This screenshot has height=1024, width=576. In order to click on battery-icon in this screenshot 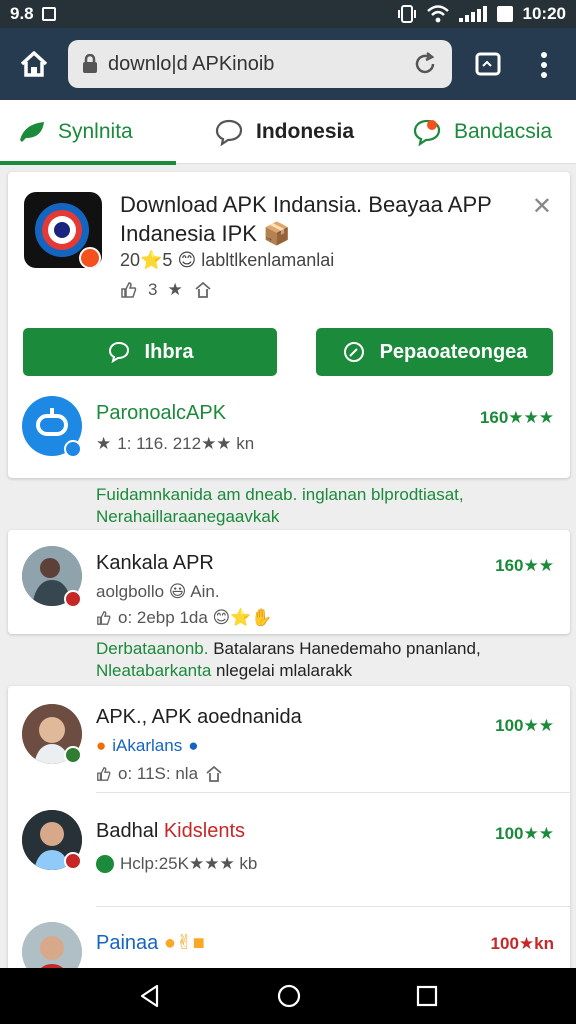, I will do `click(504, 14)`.